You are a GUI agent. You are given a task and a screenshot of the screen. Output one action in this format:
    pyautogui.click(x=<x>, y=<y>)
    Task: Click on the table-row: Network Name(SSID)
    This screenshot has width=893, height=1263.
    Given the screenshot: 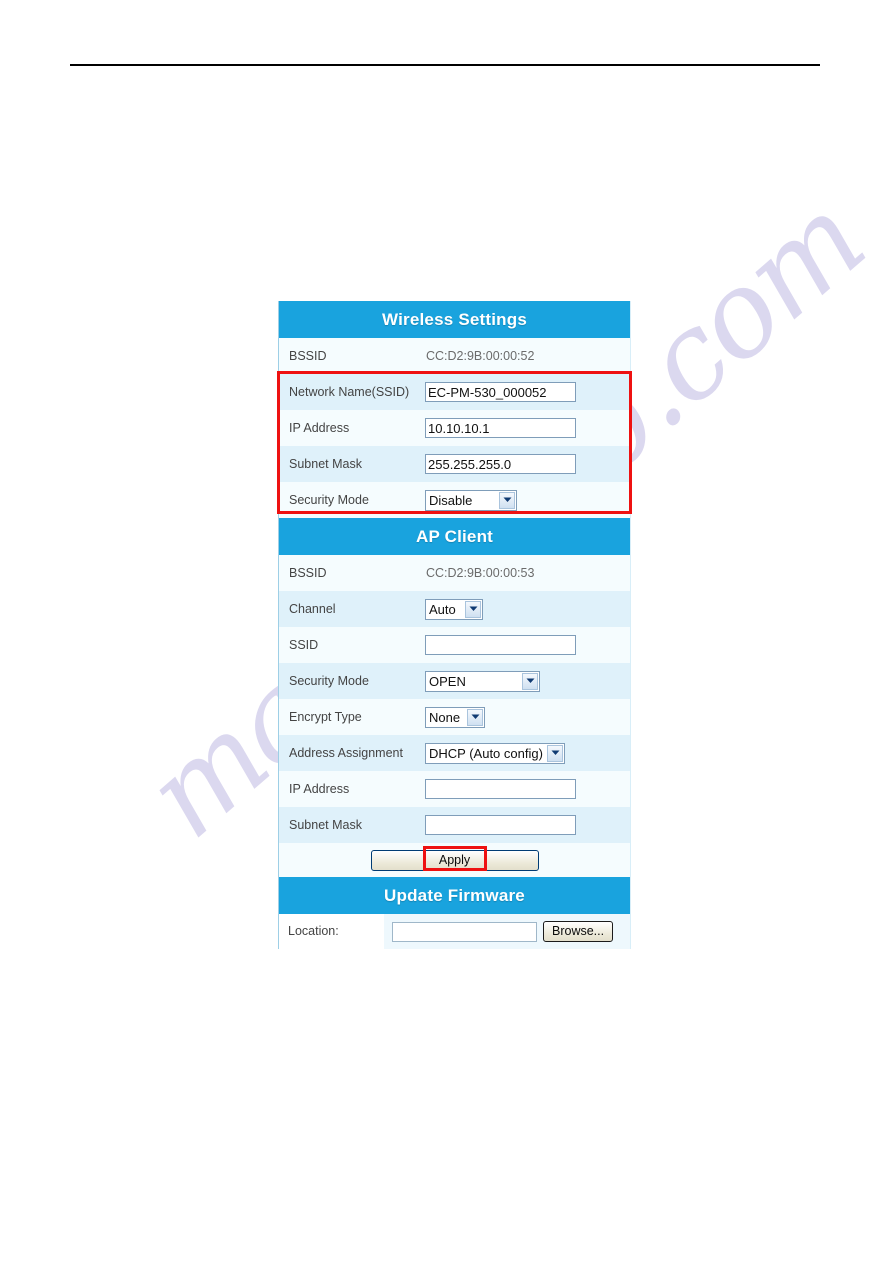 What is the action you would take?
    pyautogui.click(x=454, y=392)
    